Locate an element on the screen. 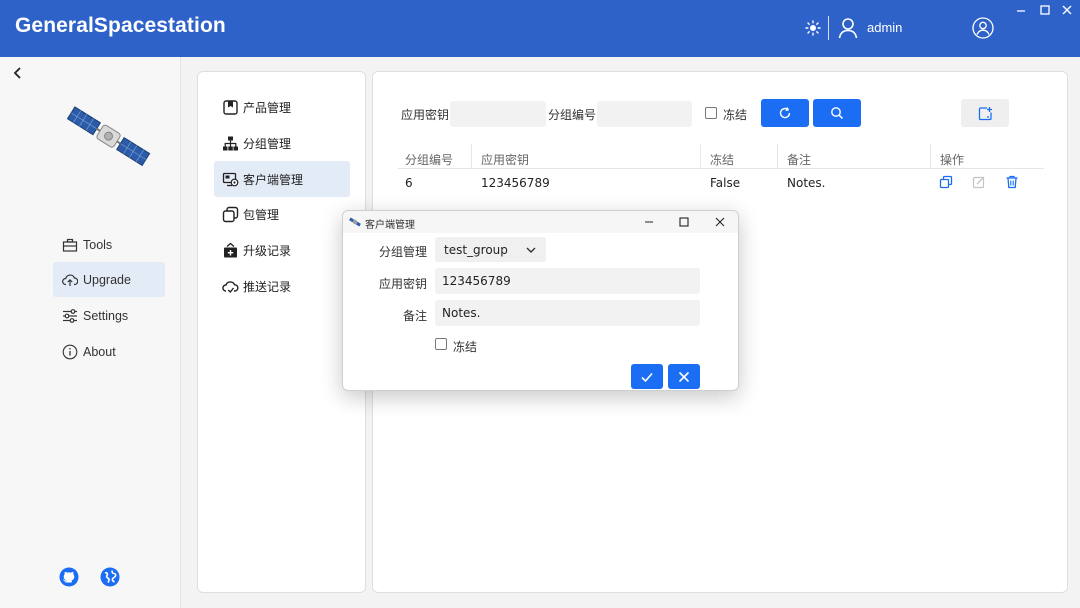 This screenshot has width=1080, height=608. copy-icon is located at coordinates (946, 182).